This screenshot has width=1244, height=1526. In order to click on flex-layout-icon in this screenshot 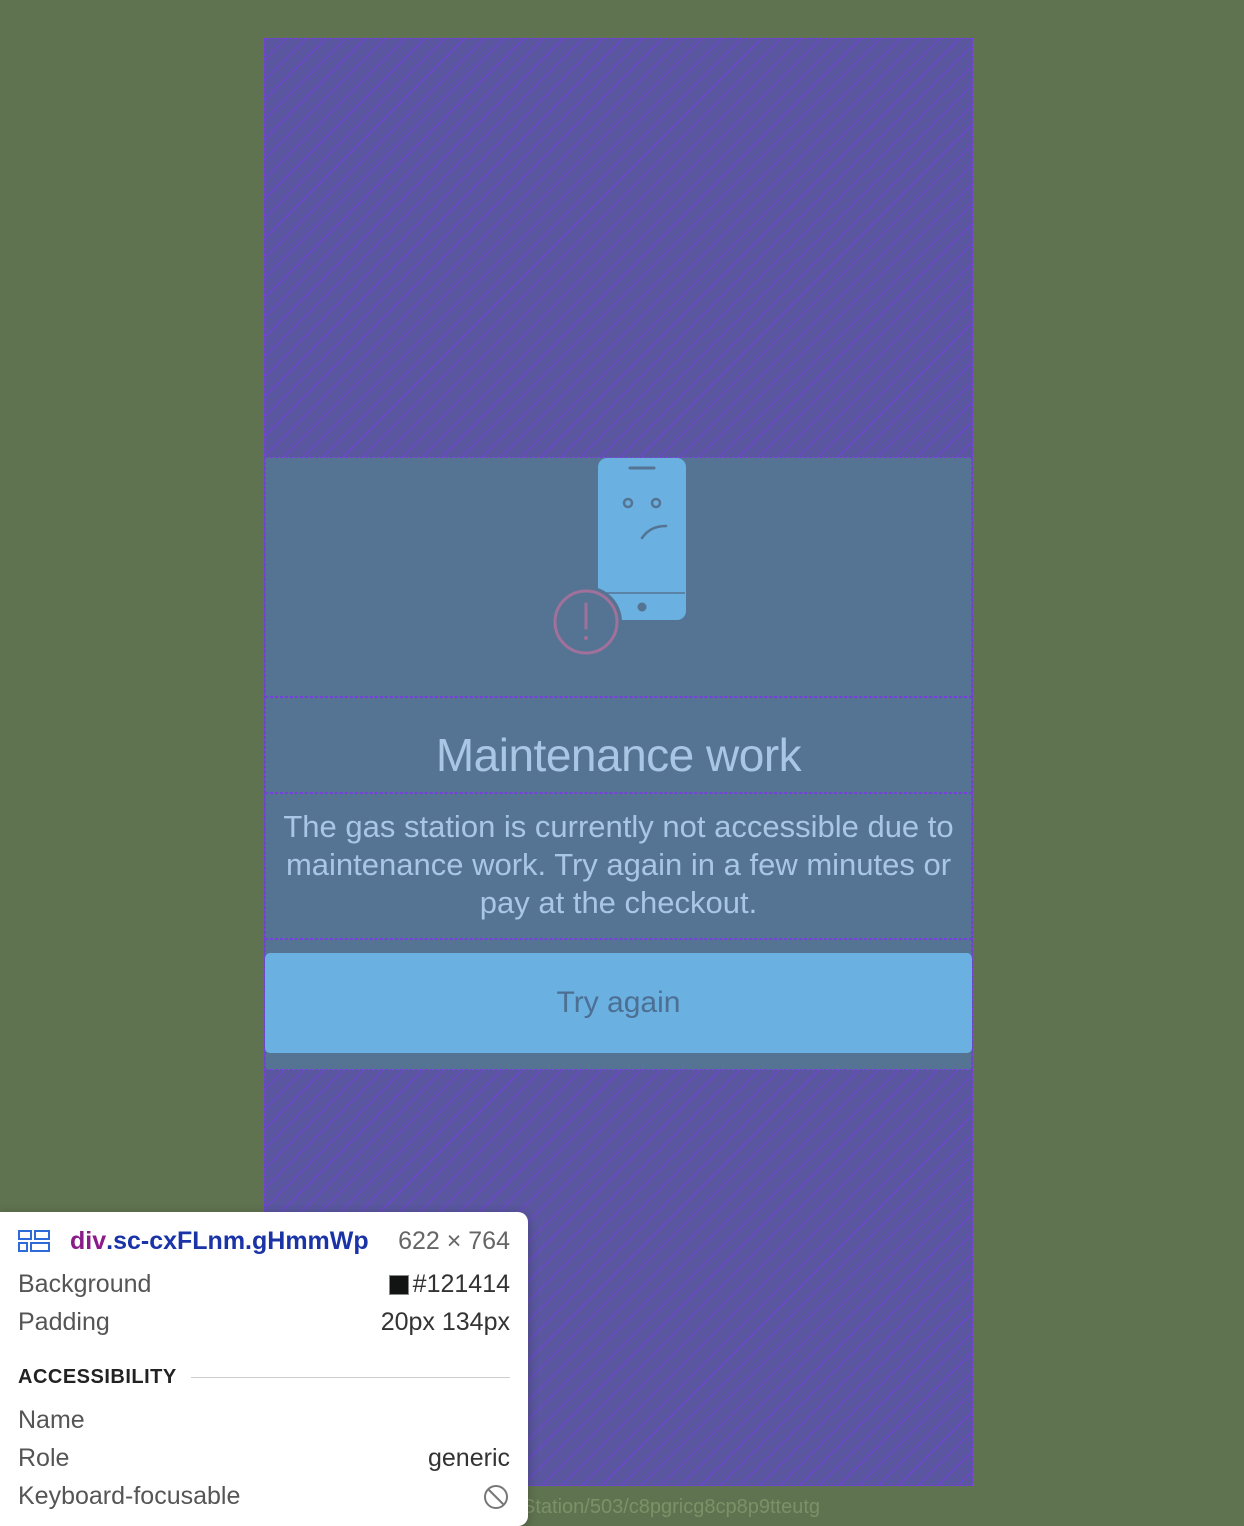, I will do `click(34, 1241)`.